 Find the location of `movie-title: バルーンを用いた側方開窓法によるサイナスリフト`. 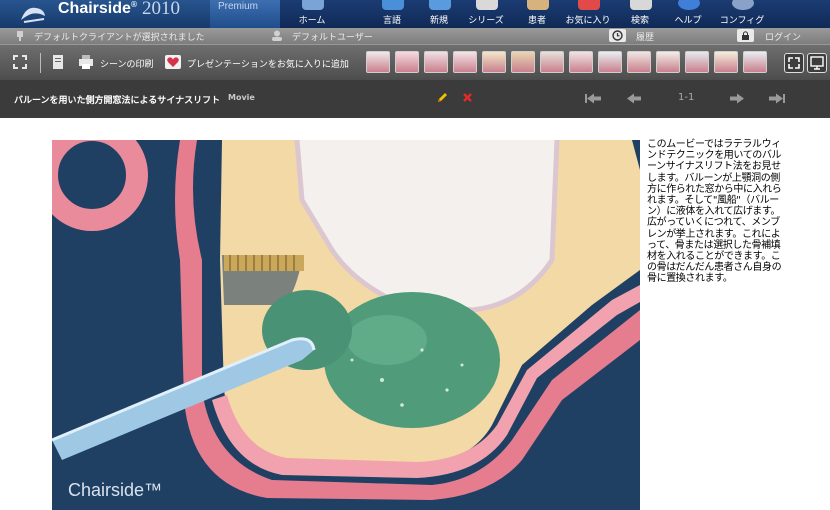

movie-title: バルーンを用いた側方開窓法によるサイナスリフト is located at coordinates (117, 101).